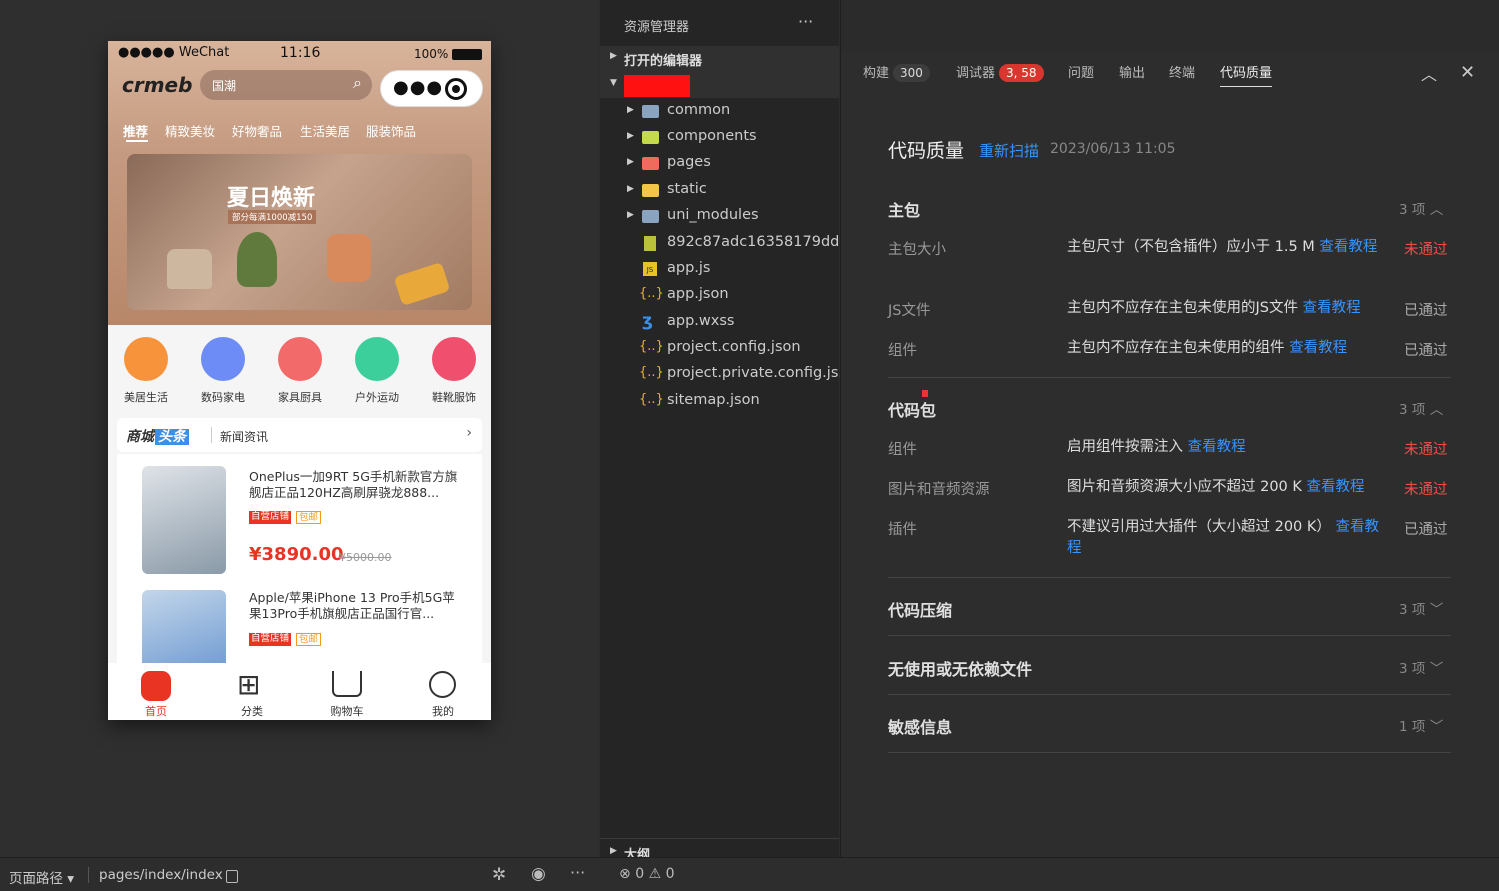 This screenshot has width=1499, height=891. What do you see at coordinates (925, 393) in the screenshot?
I see `cursor-marker` at bounding box center [925, 393].